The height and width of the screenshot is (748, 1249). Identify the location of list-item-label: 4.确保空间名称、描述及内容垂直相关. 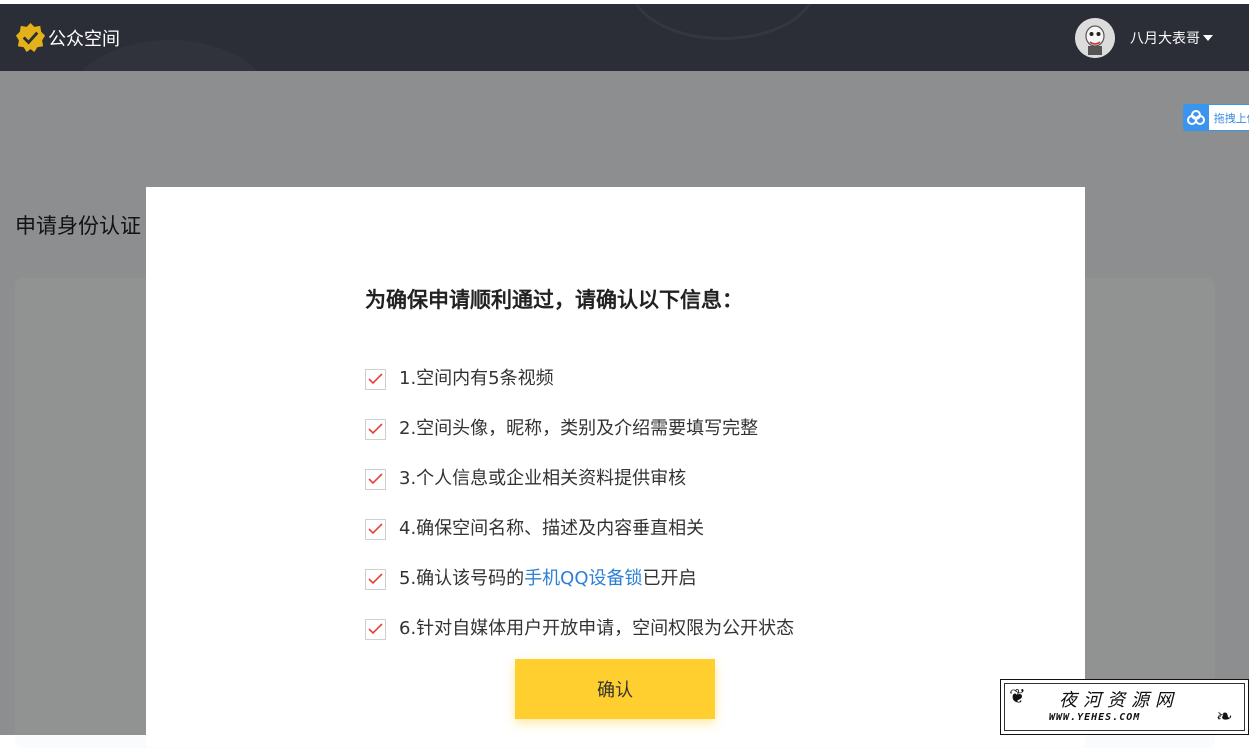
(552, 528).